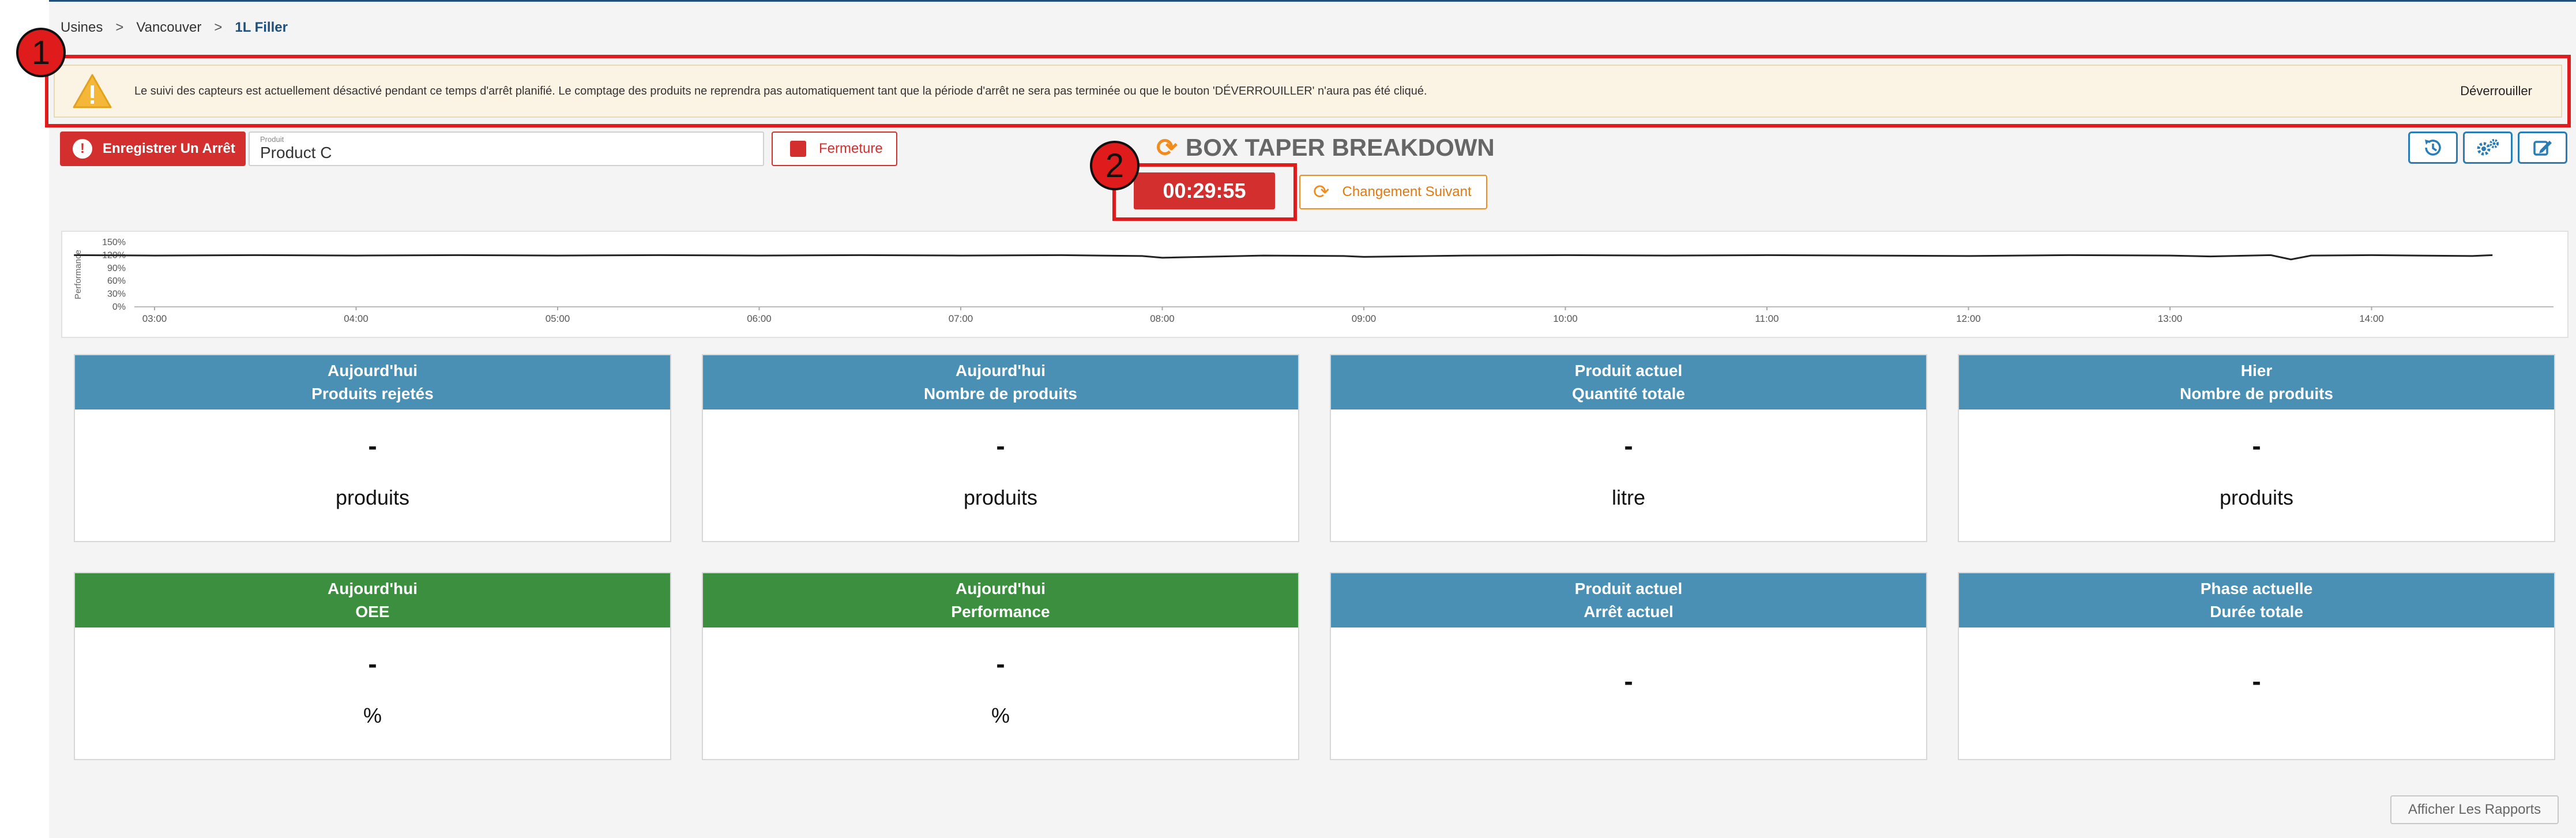  Describe the element at coordinates (119, 307) in the screenshot. I see `chart-y-tick-label: 0%` at that location.